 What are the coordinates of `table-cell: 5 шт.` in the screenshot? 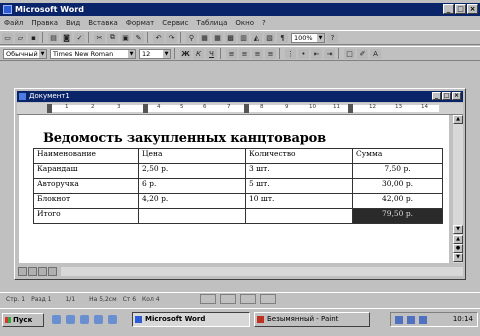 It's located at (299, 186).